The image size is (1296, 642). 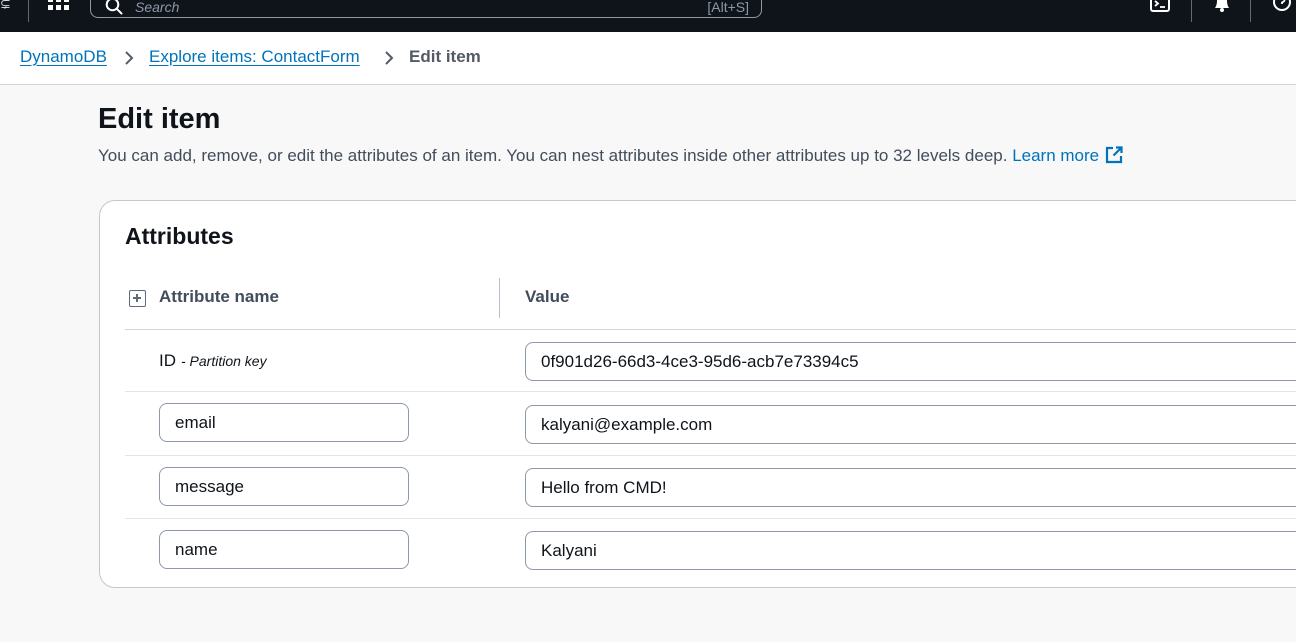 What do you see at coordinates (426, 9) in the screenshot?
I see `search-bar: Search [Alt+S]` at bounding box center [426, 9].